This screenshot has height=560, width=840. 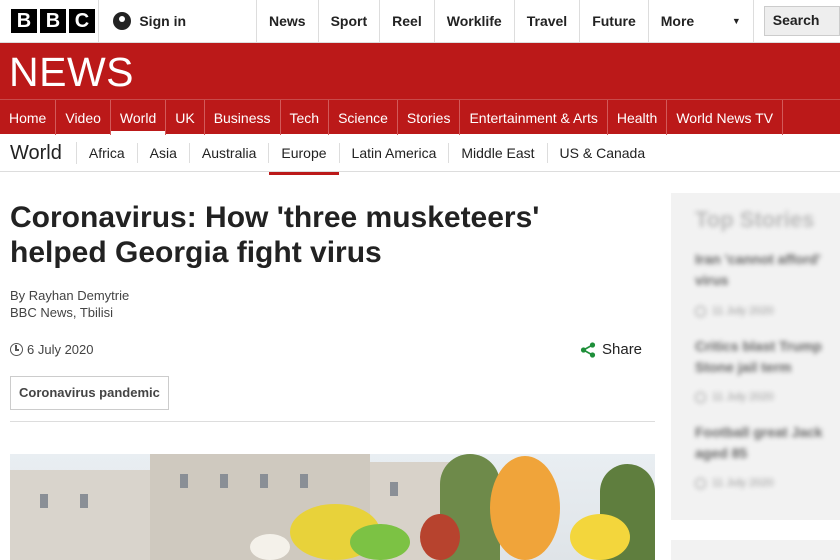 I want to click on secondary-nav-us-canada: US & Canada, so click(x=603, y=153).